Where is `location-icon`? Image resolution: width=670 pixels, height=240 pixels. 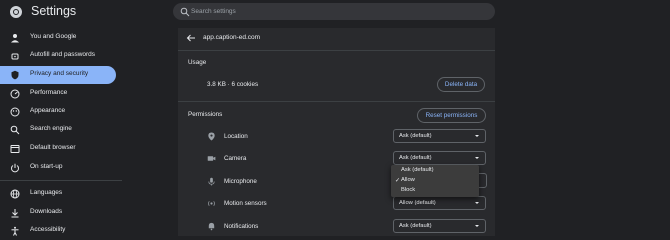 location-icon is located at coordinates (211, 136).